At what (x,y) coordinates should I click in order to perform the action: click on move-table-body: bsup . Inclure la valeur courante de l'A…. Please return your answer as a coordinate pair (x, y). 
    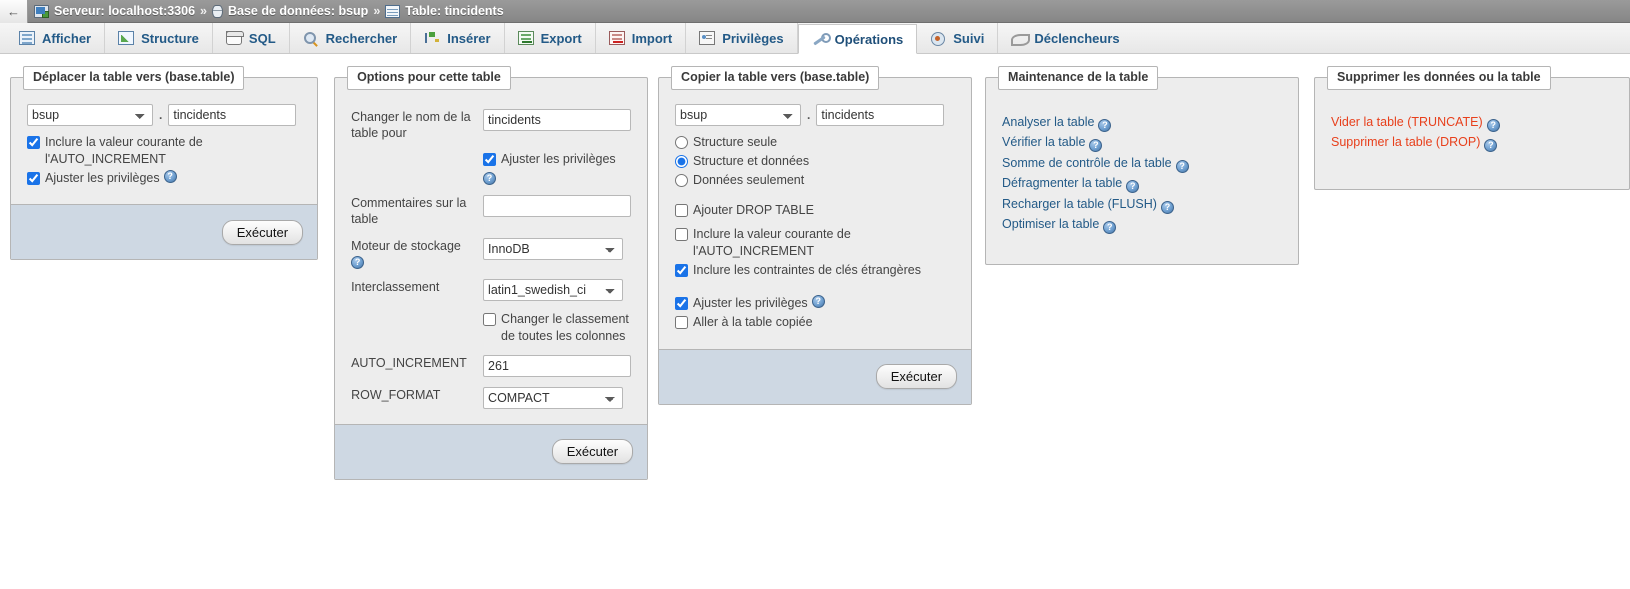
    Looking at the image, I should click on (164, 147).